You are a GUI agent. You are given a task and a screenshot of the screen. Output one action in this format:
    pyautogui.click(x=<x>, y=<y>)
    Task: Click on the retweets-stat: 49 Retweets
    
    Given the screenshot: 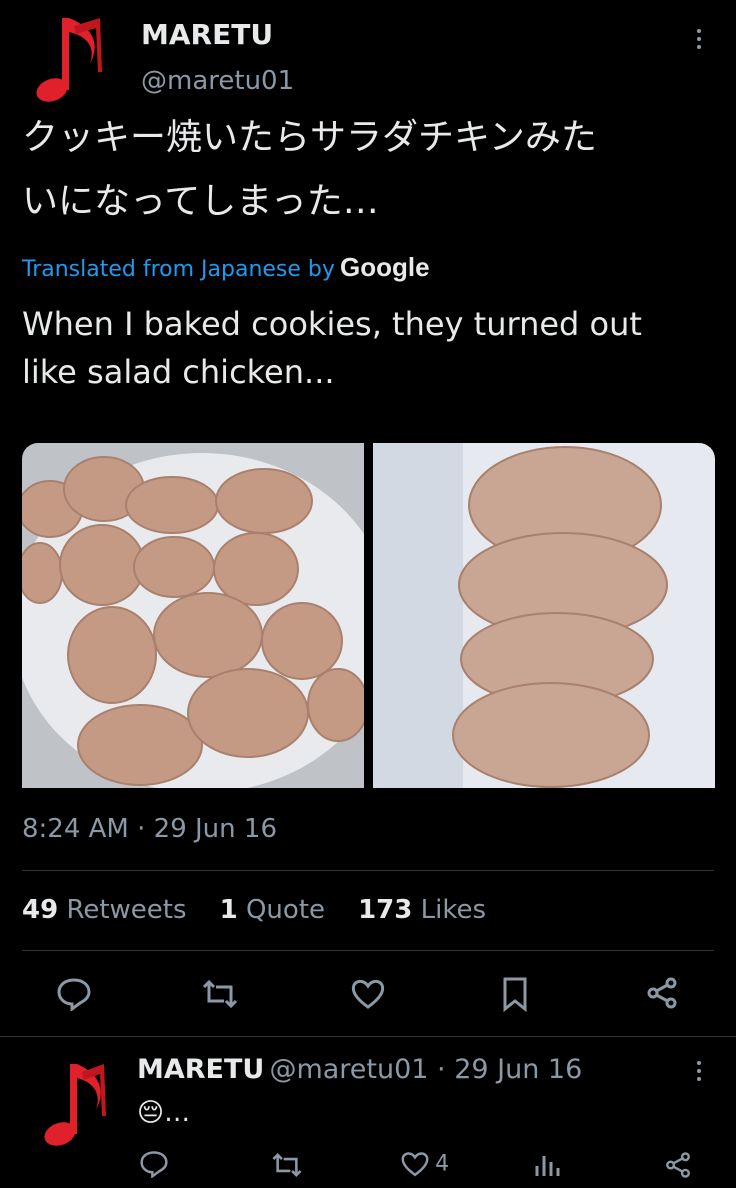 What is the action you would take?
    pyautogui.click(x=104, y=910)
    